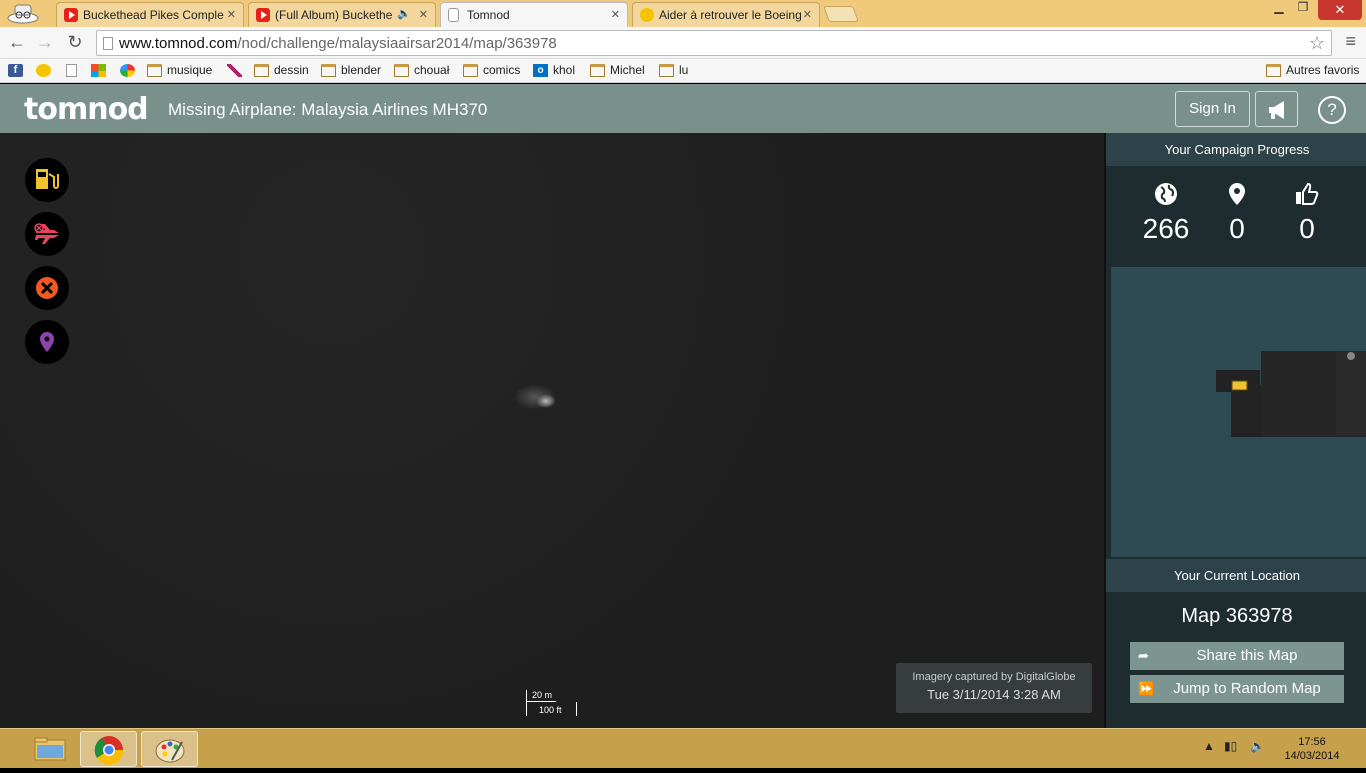 This screenshot has height=773, width=1366. Describe the element at coordinates (1166, 213) in the screenshot. I see `stat-maps-viewed: 266` at that location.